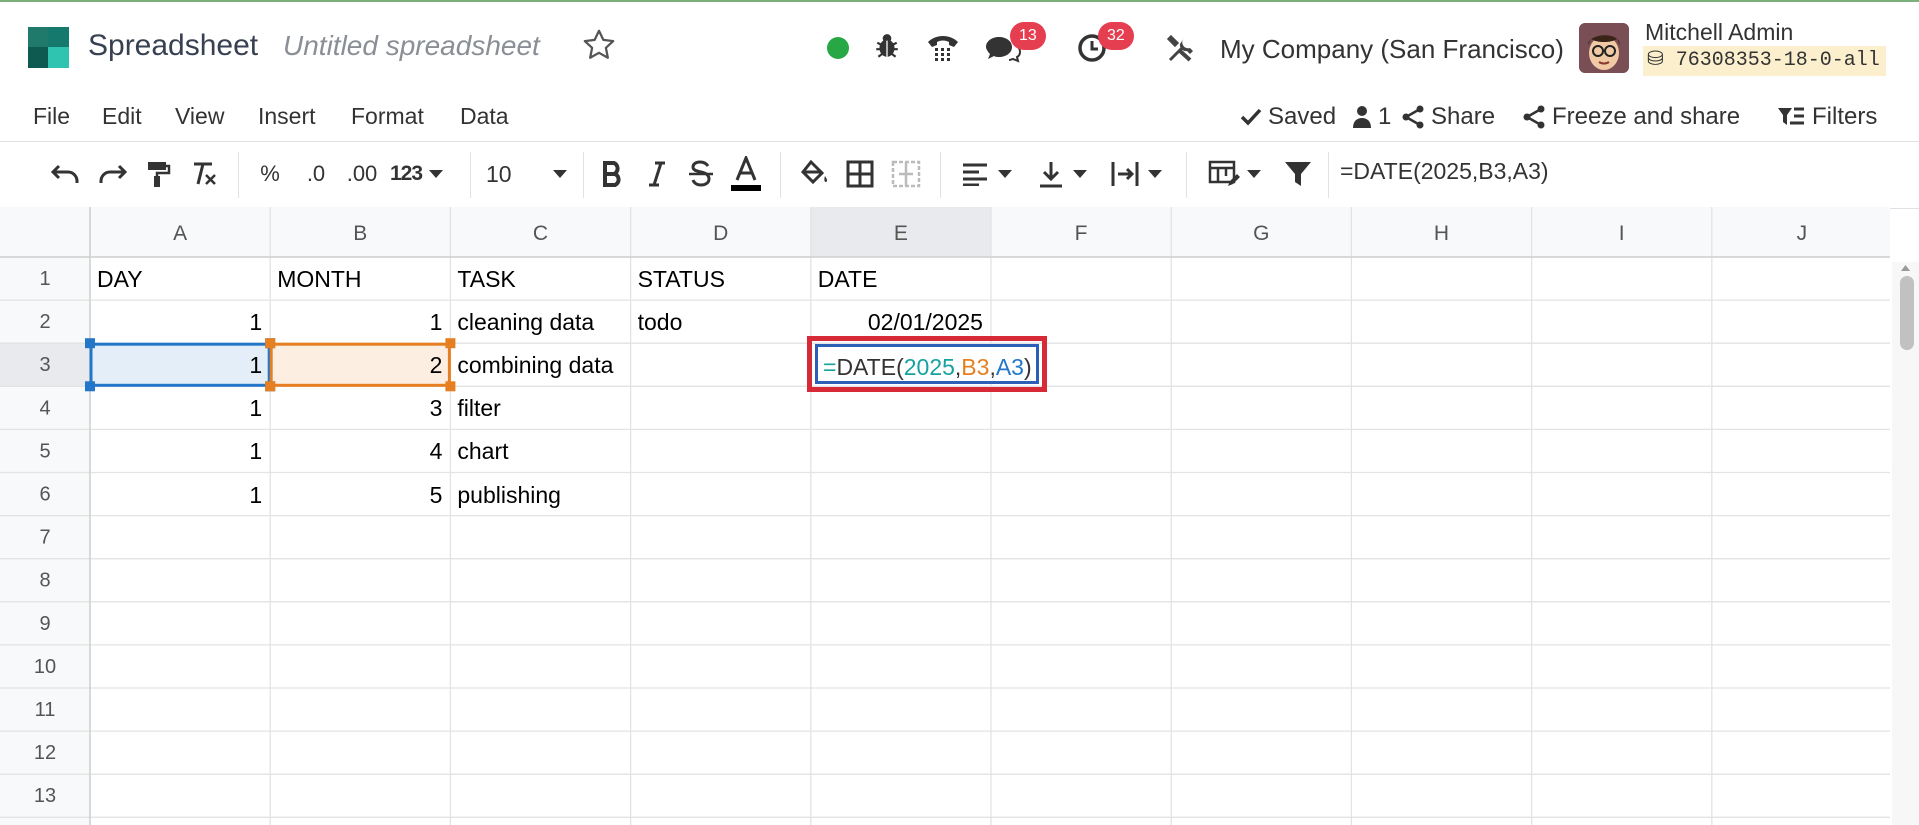 This screenshot has height=825, width=1919. Describe the element at coordinates (44, 279) in the screenshot. I see `row-header-1: 1` at that location.